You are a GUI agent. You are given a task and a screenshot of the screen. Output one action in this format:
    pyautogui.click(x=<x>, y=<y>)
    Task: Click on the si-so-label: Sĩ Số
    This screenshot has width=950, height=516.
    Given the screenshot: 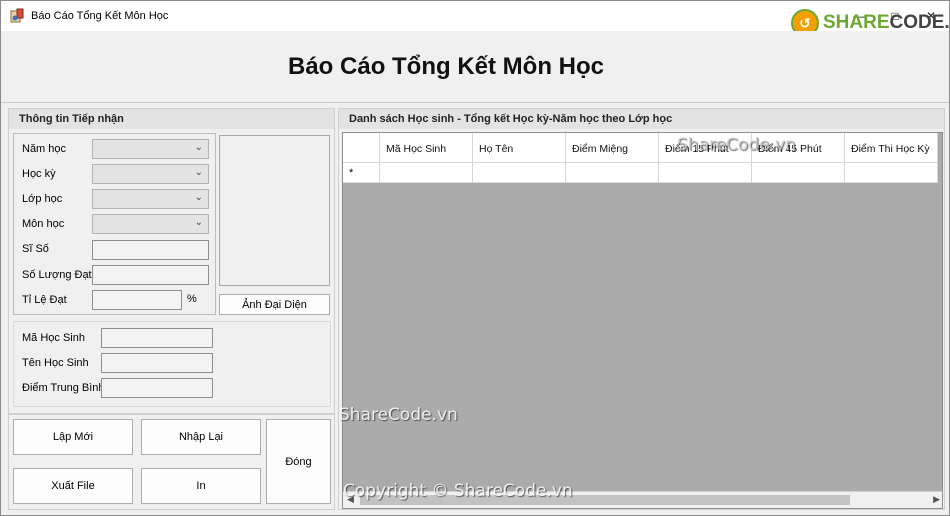 What is the action you would take?
    pyautogui.click(x=35, y=249)
    